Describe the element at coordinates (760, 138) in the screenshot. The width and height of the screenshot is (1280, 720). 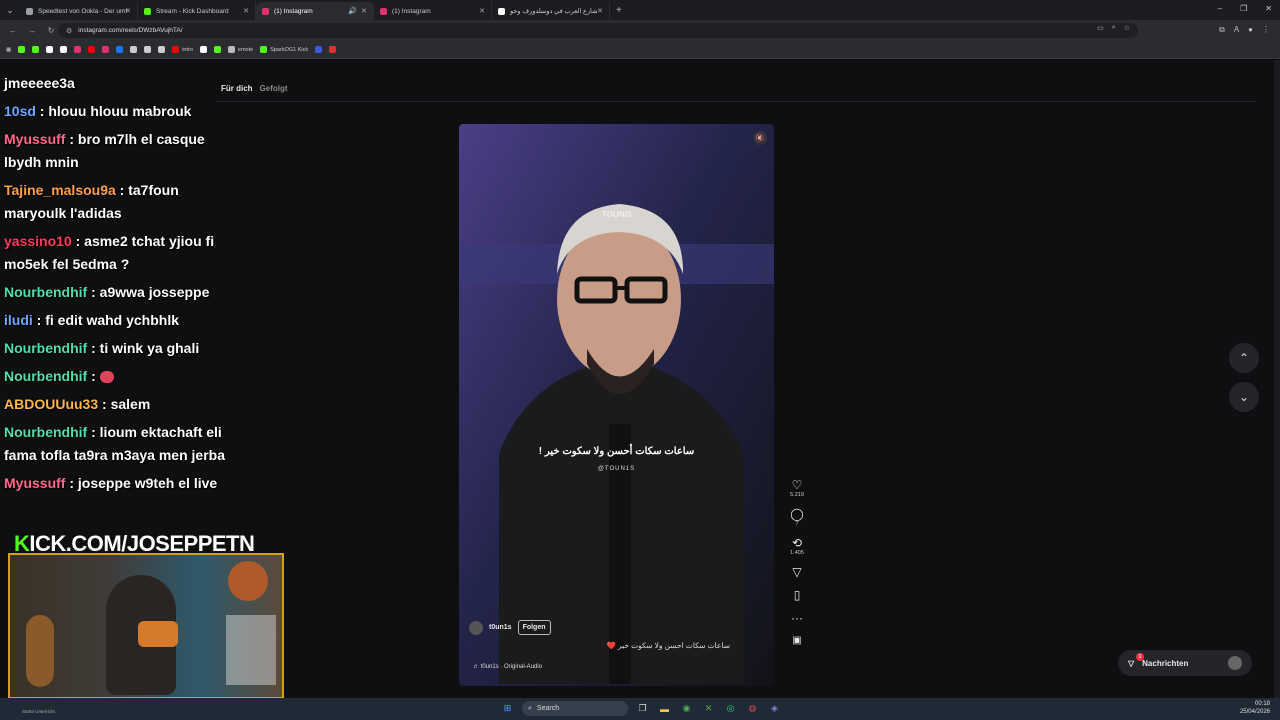
I see `mute-icon: 🔇` at that location.